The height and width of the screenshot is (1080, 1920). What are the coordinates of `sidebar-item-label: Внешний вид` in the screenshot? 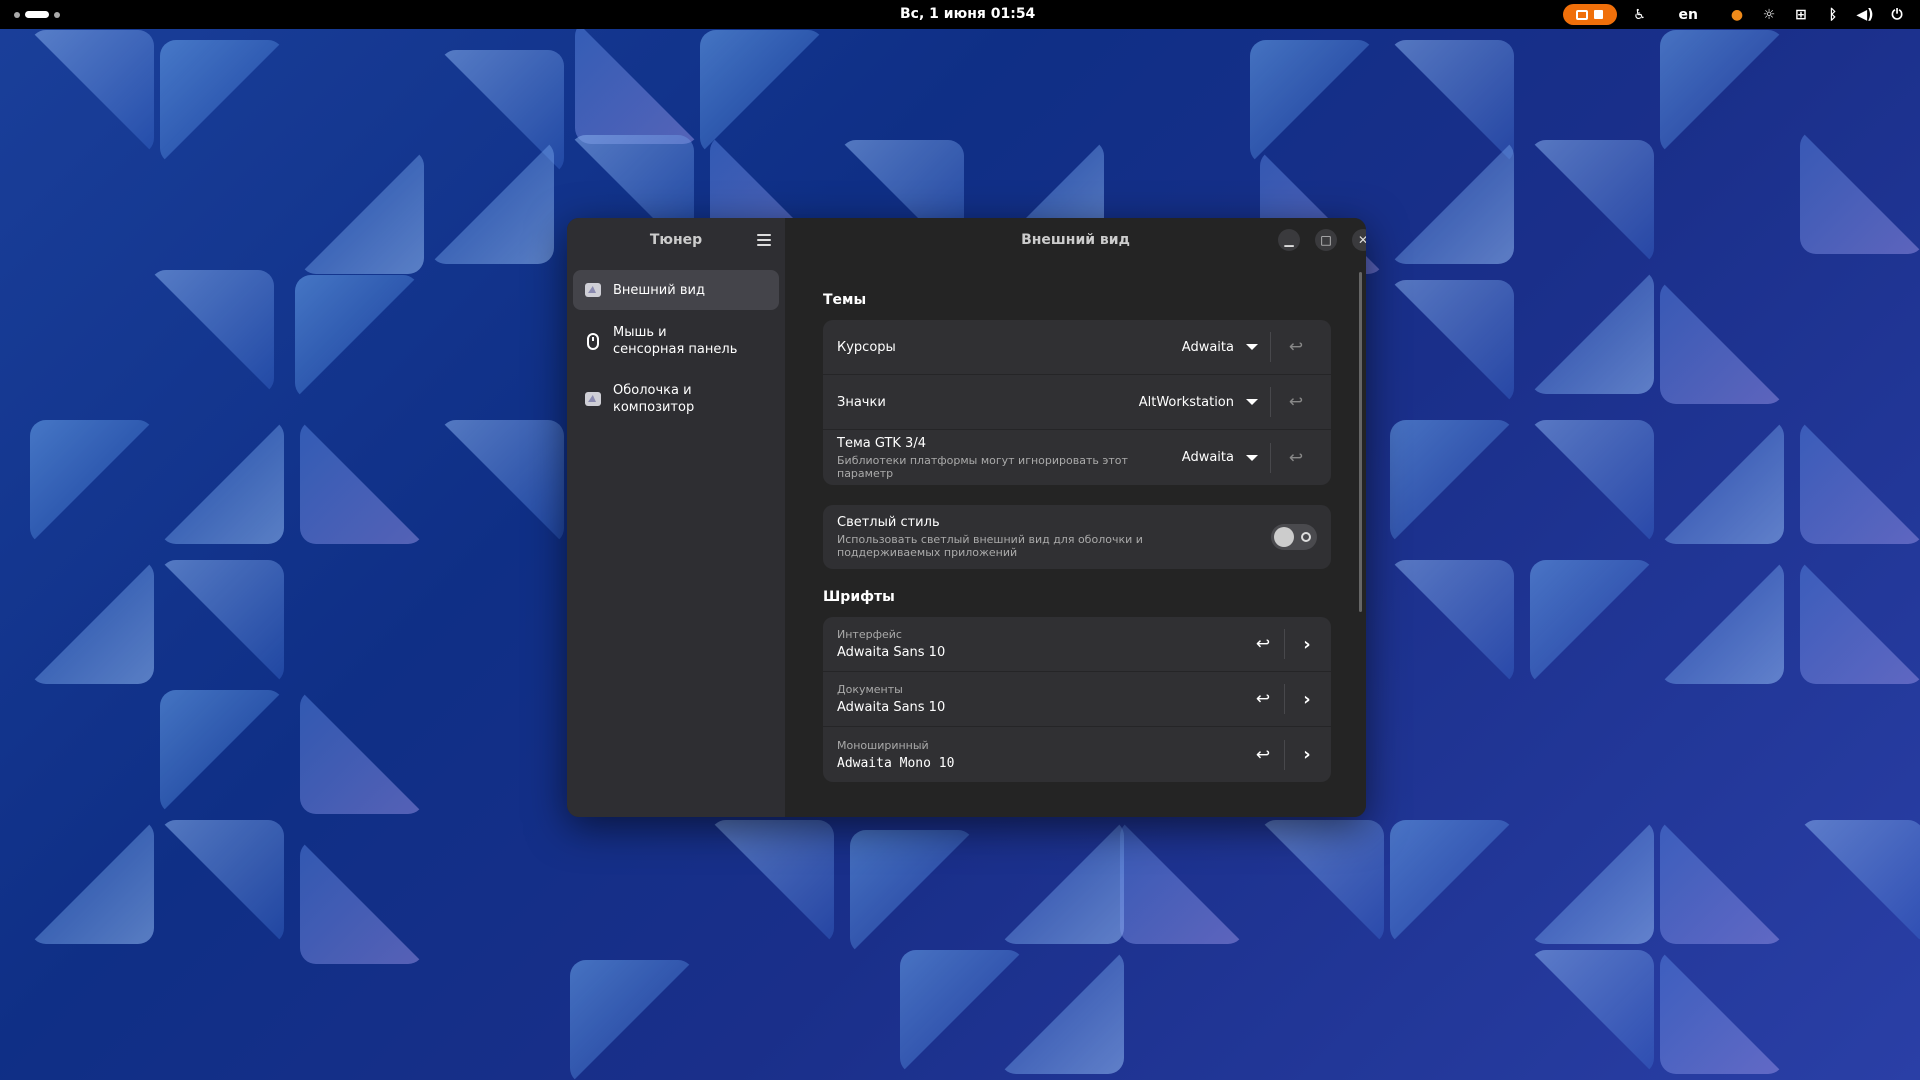 It's located at (659, 290).